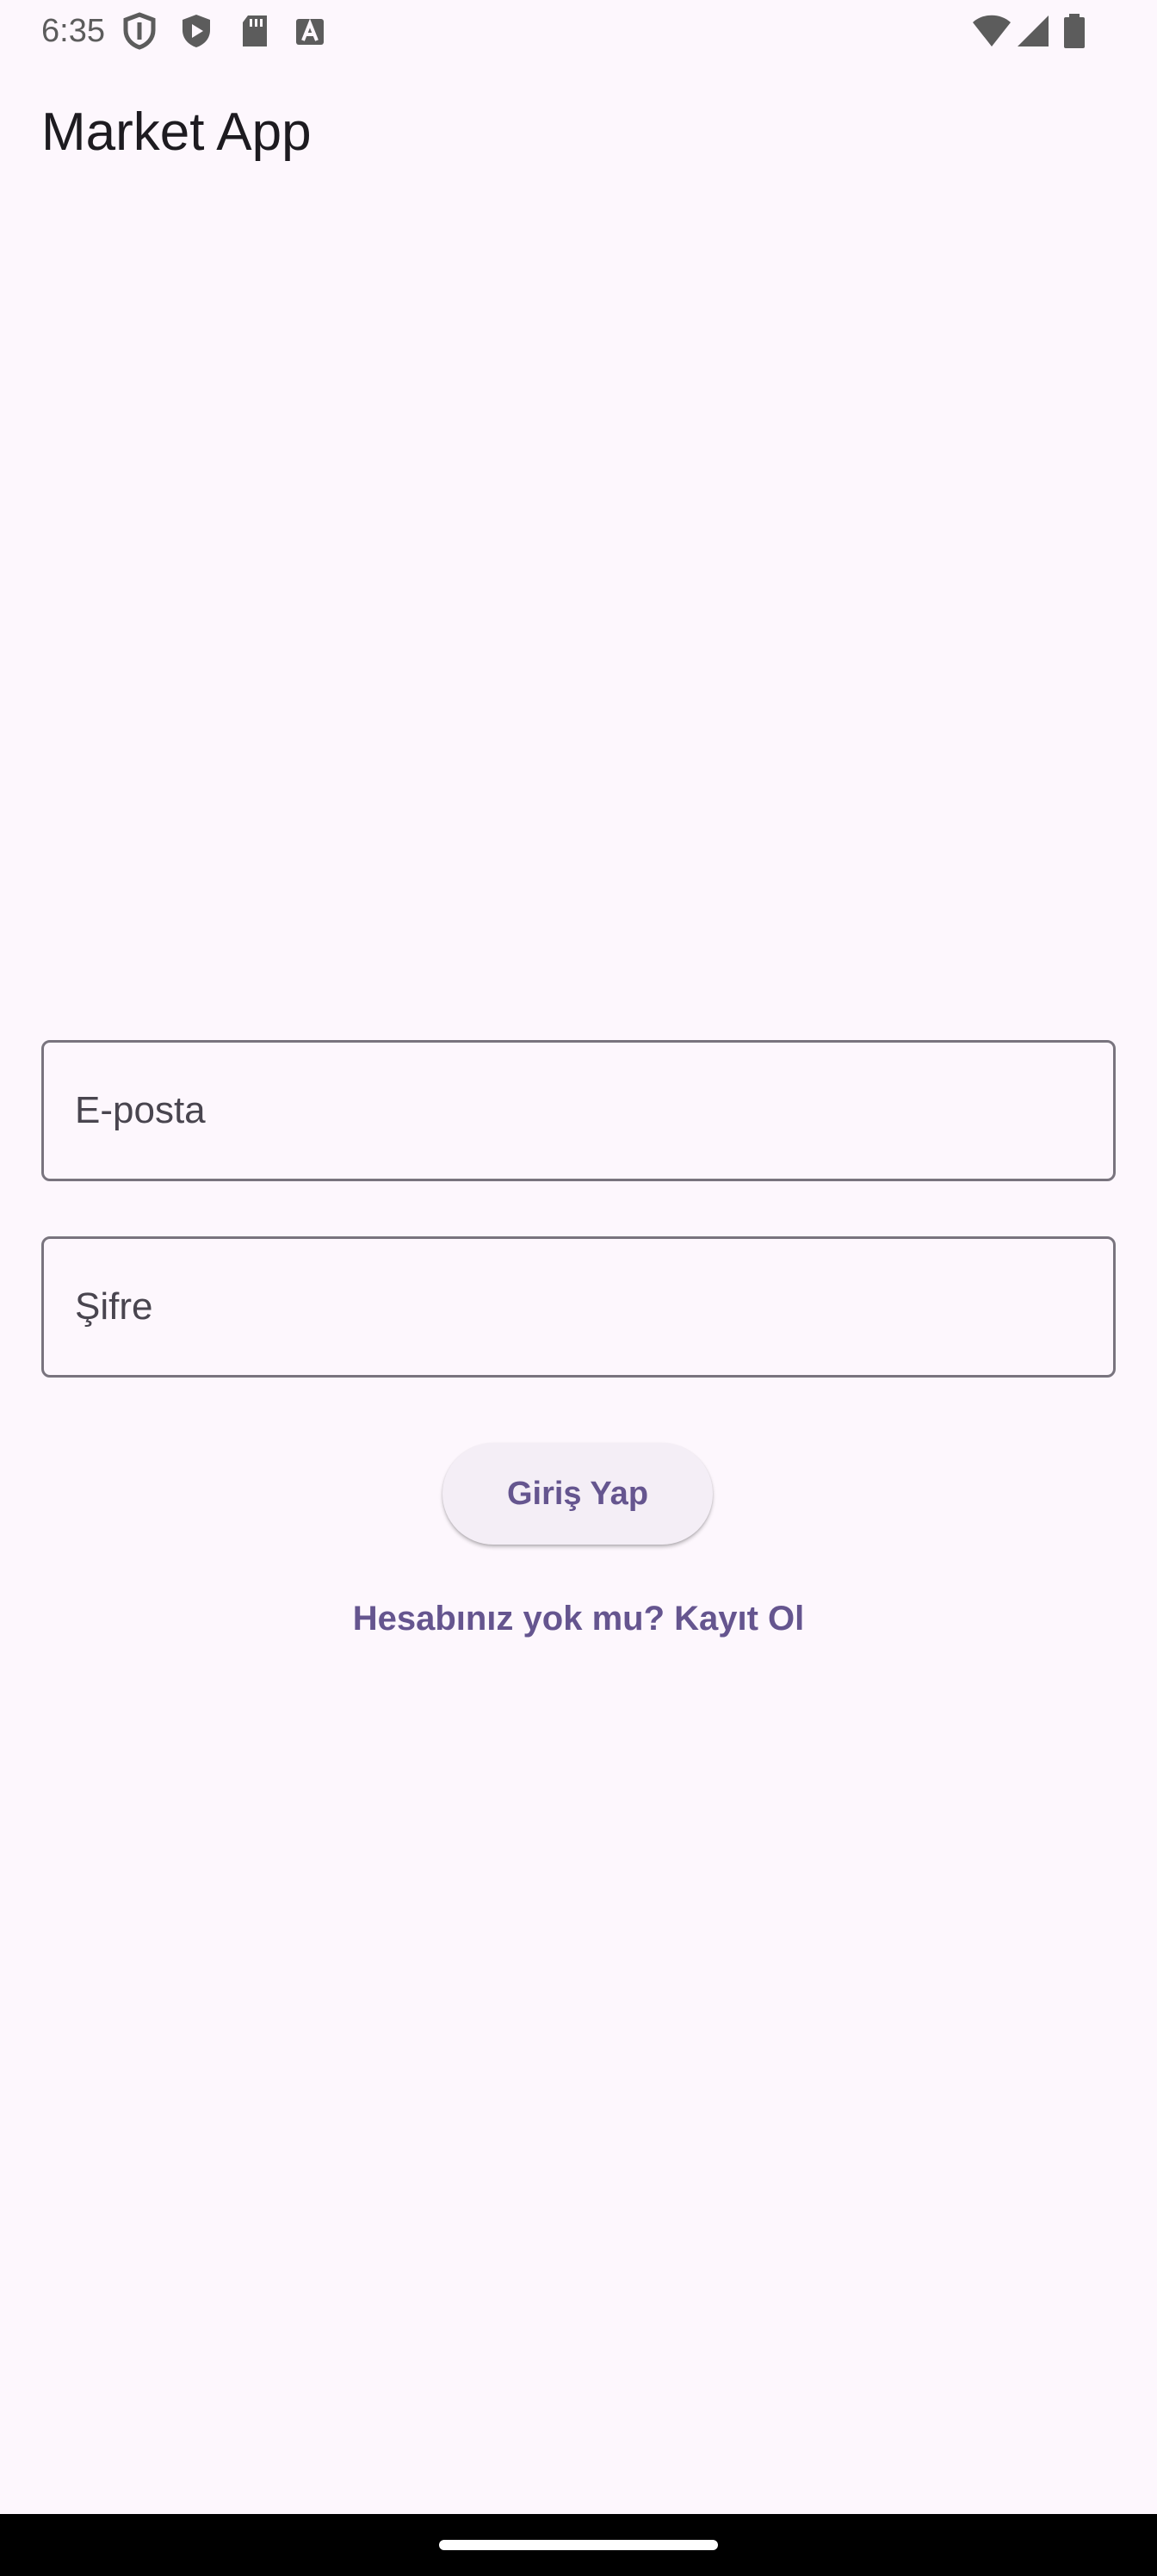  What do you see at coordinates (255, 31) in the screenshot?
I see `sd-card-icon` at bounding box center [255, 31].